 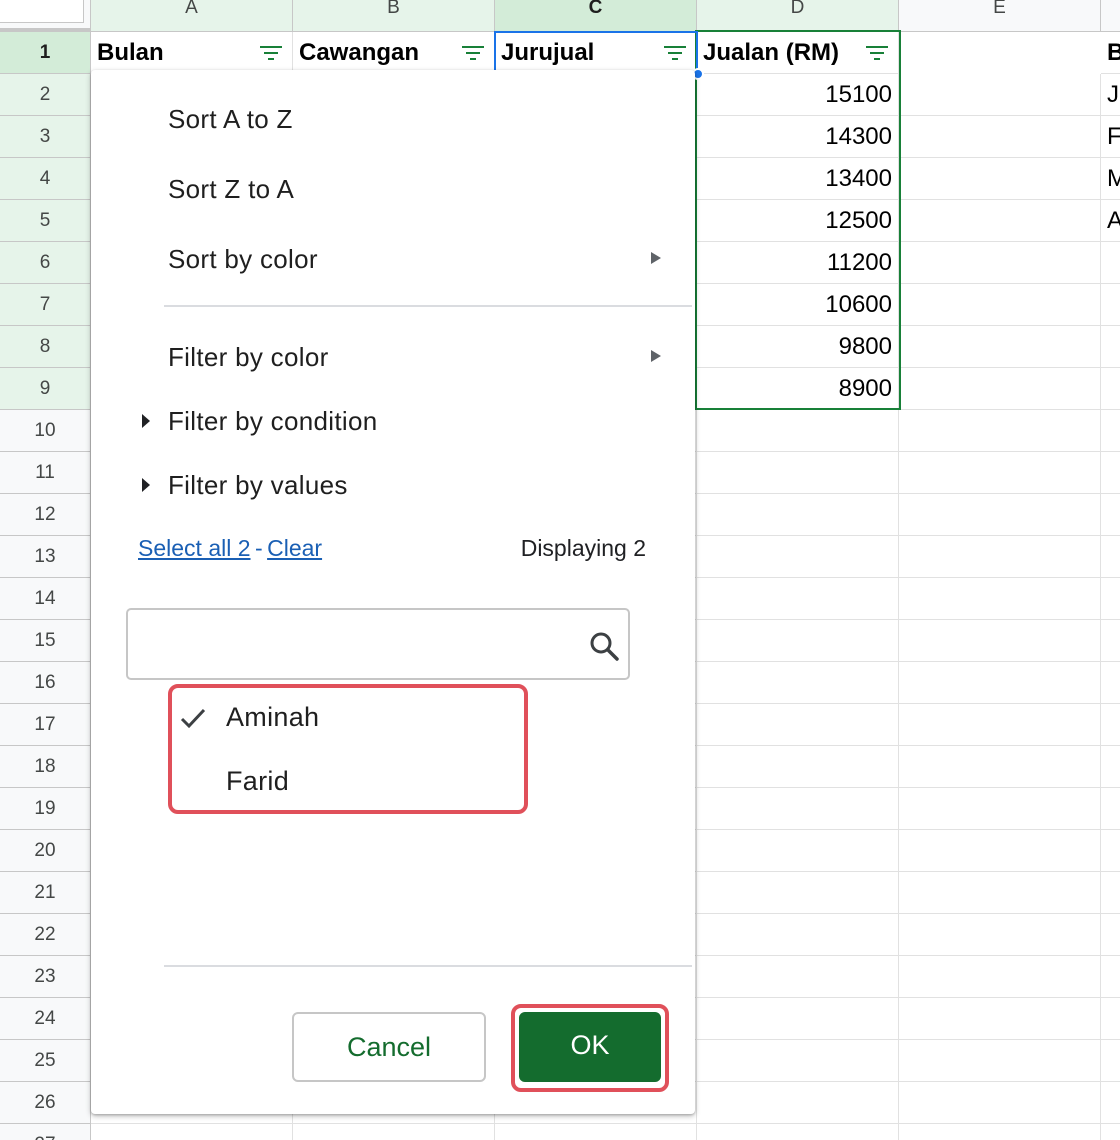 I want to click on row-header-2: 2, so click(x=45, y=95).